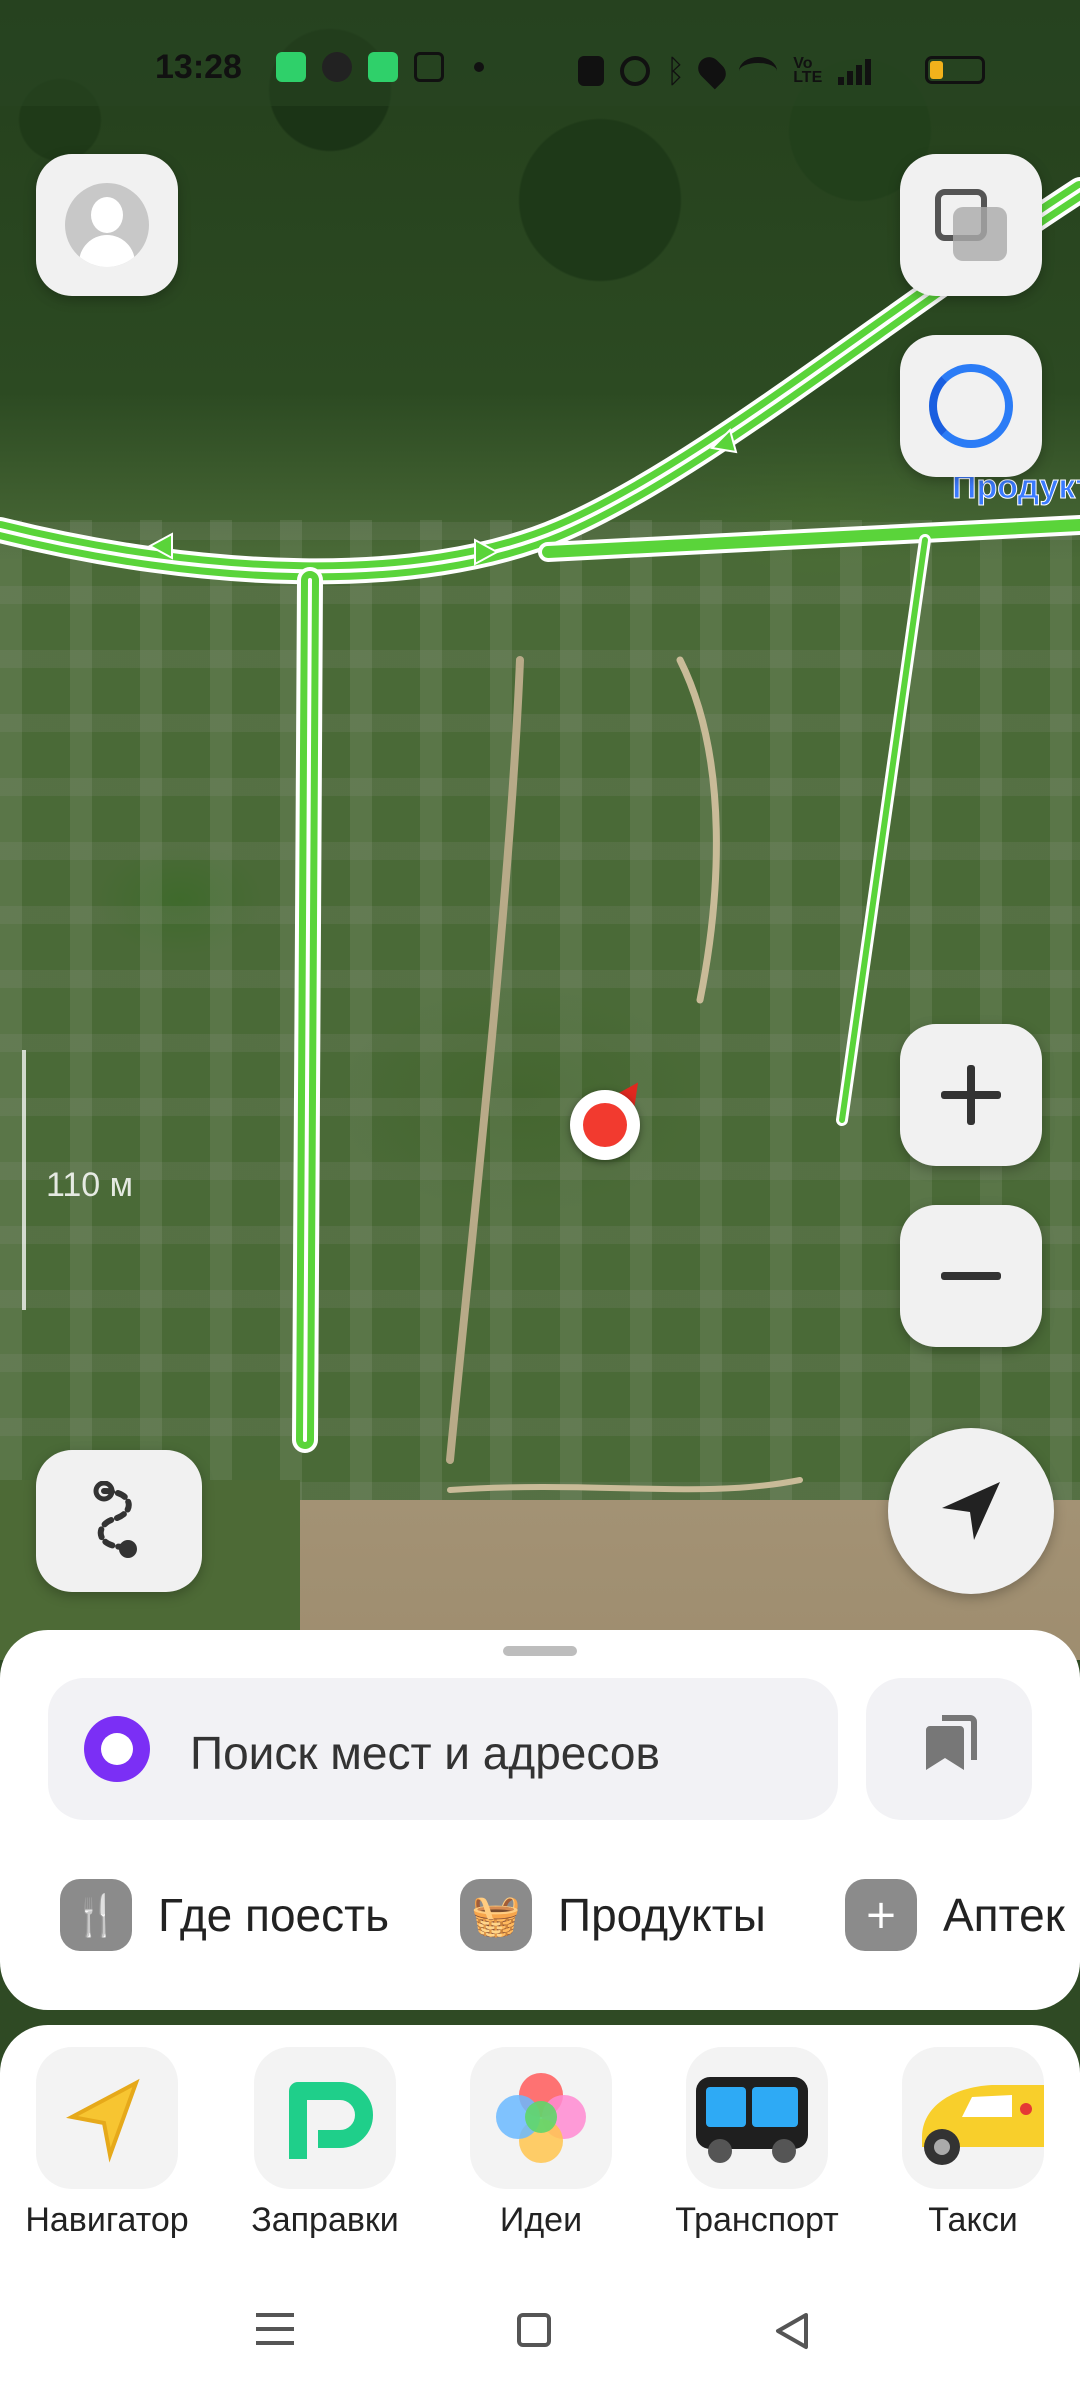  I want to click on app-label: Идеи, so click(541, 2220).